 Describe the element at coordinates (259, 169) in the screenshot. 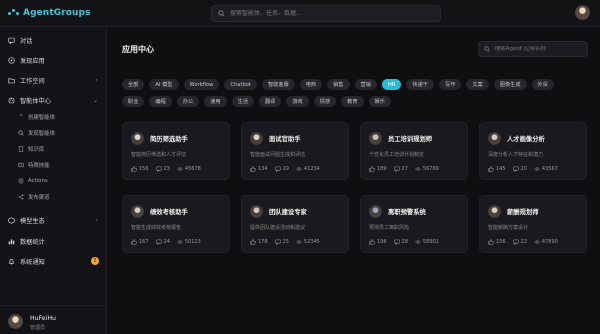

I see `like-stat: 134` at that location.